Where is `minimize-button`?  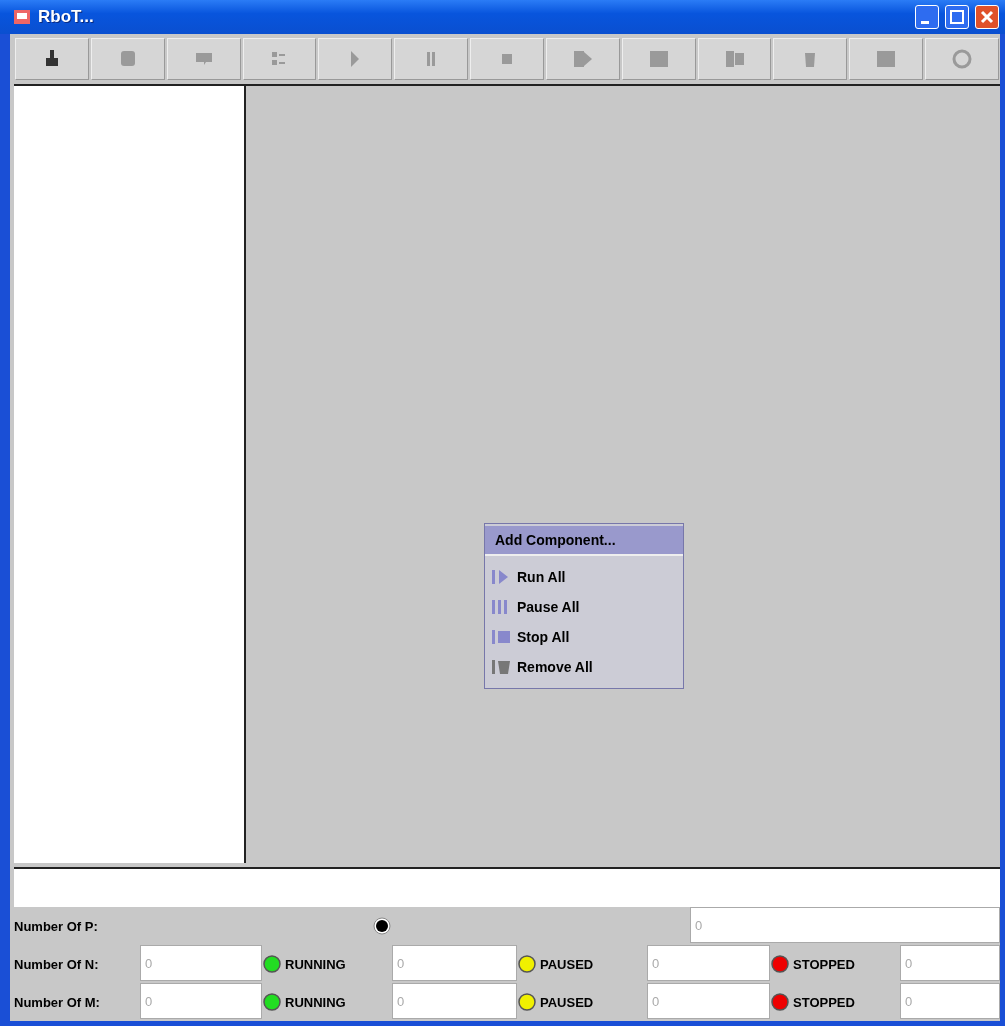 minimize-button is located at coordinates (927, 17).